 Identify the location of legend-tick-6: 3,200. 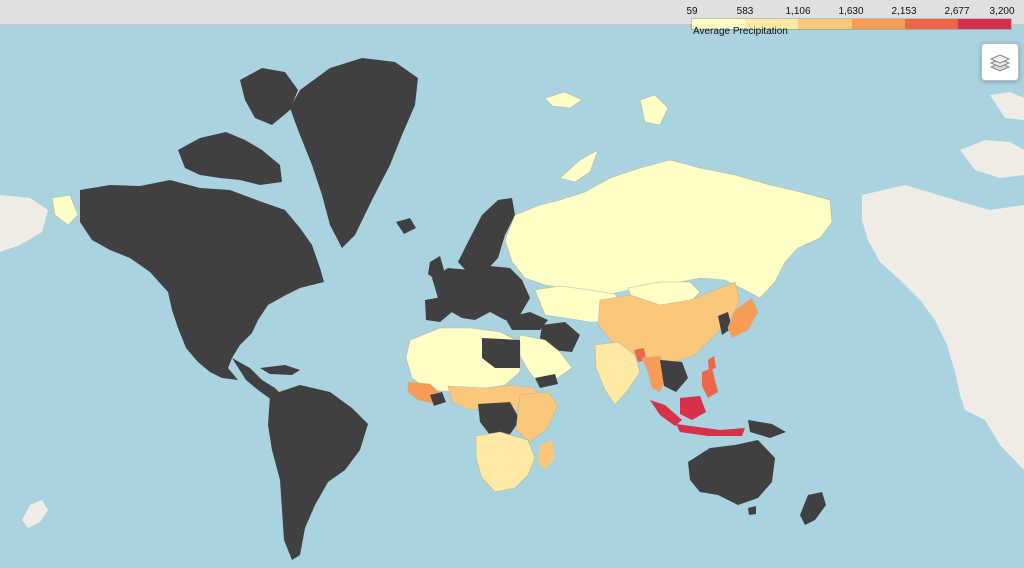
(1002, 11).